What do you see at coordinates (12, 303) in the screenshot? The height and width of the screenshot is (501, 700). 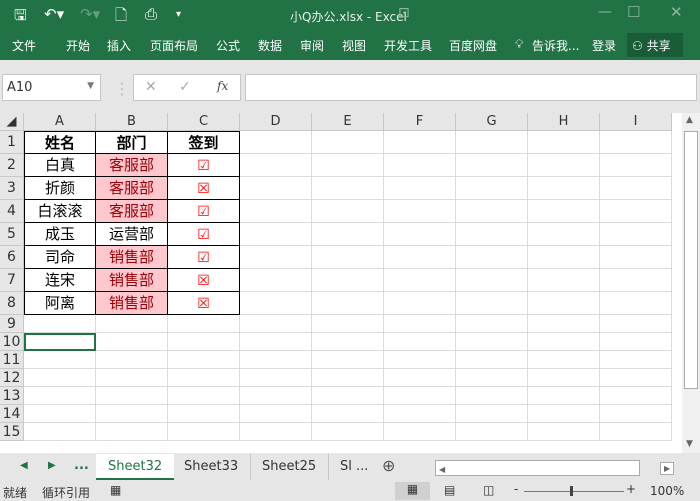 I see `row-header: 8` at bounding box center [12, 303].